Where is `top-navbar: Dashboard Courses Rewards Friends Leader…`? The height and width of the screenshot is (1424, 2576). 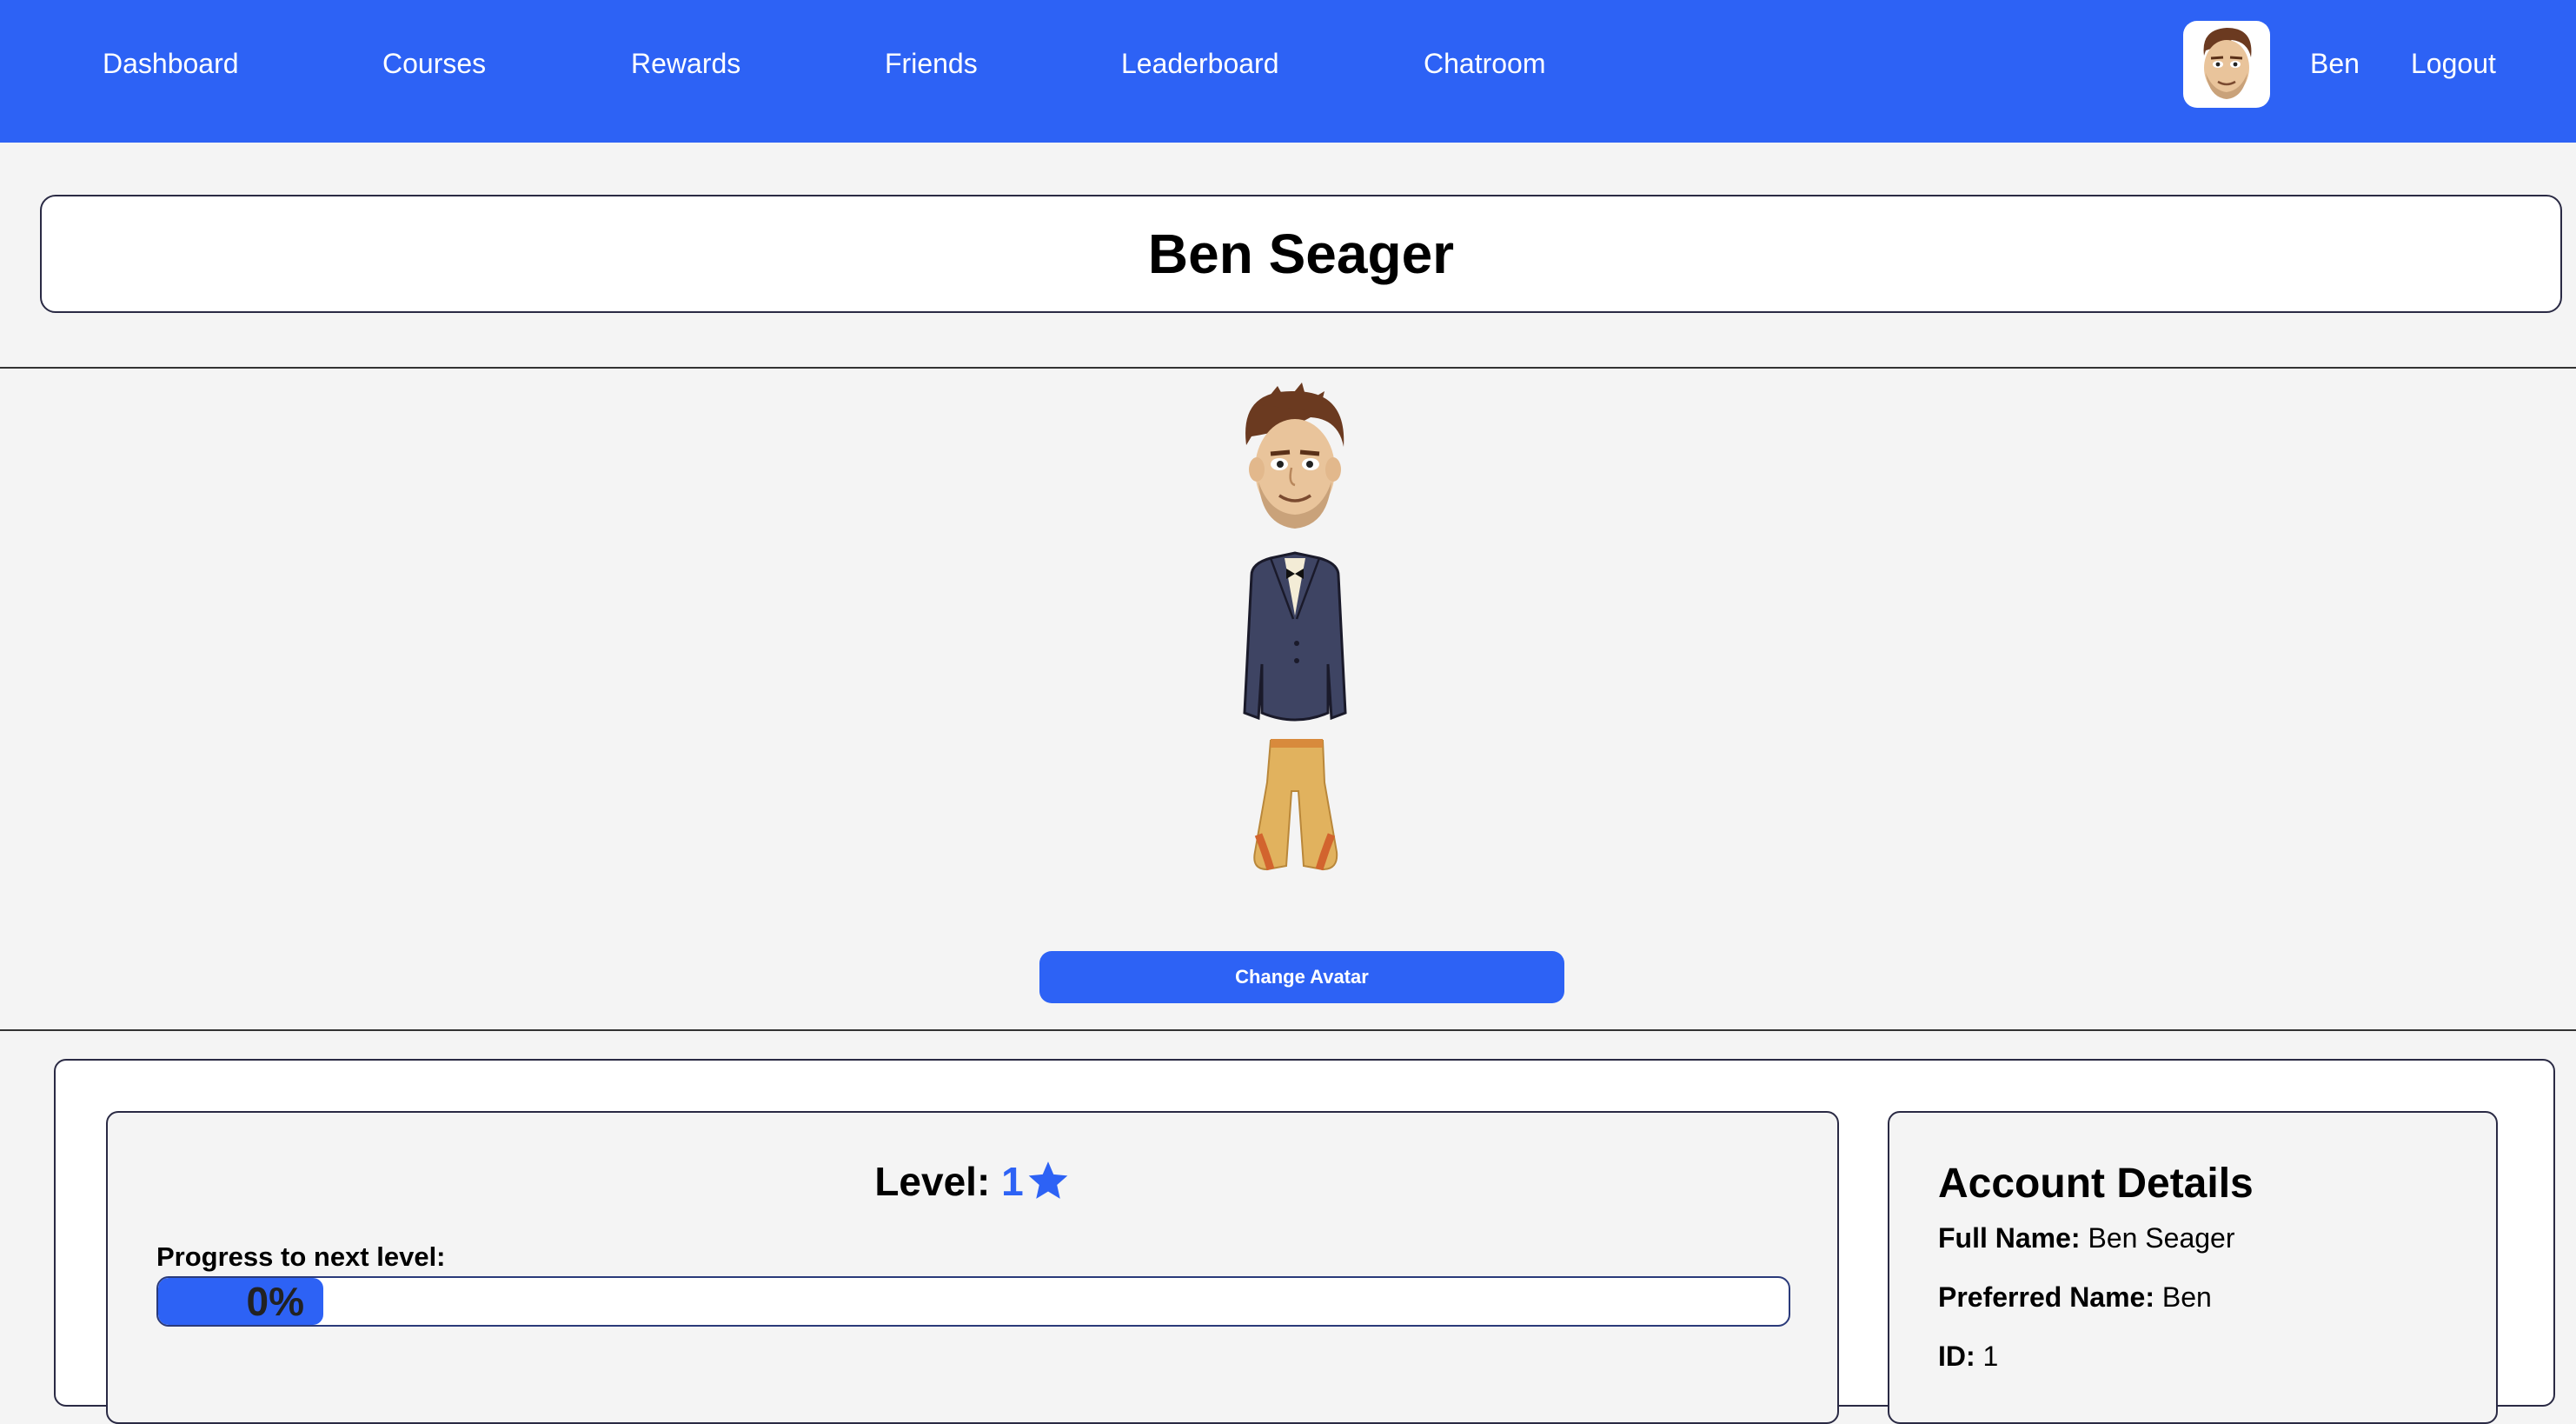
top-navbar: Dashboard Courses Rewards Friends Leader… is located at coordinates (1288, 71).